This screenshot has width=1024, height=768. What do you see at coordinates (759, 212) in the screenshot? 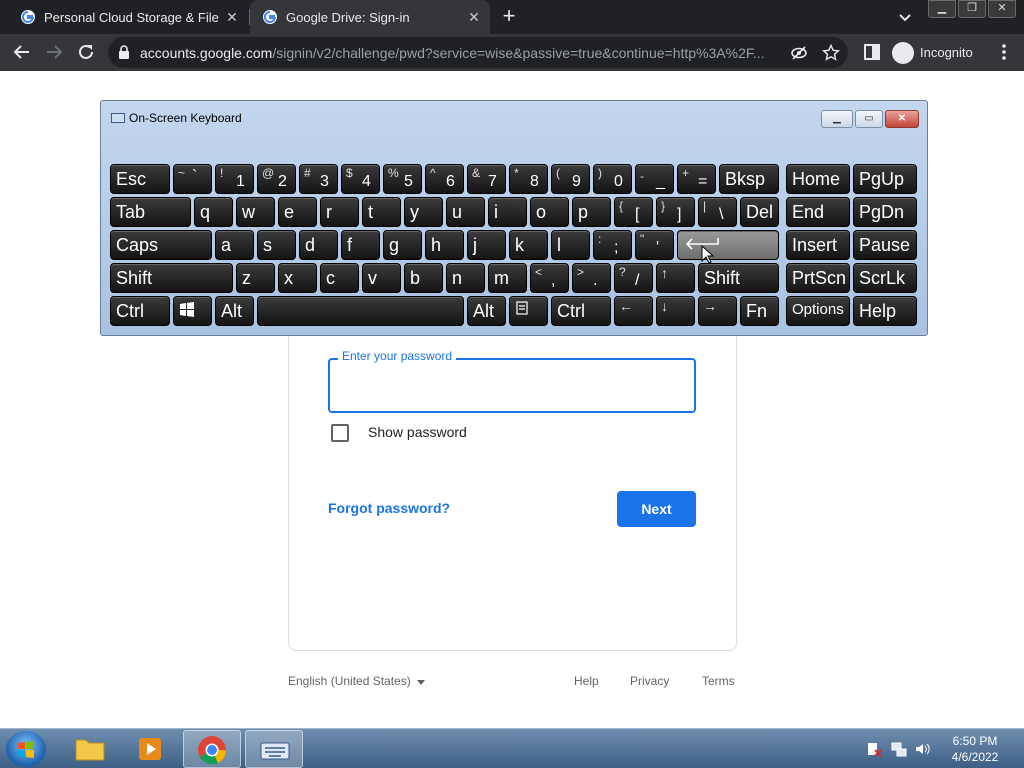
I see `key-delete: Del` at bounding box center [759, 212].